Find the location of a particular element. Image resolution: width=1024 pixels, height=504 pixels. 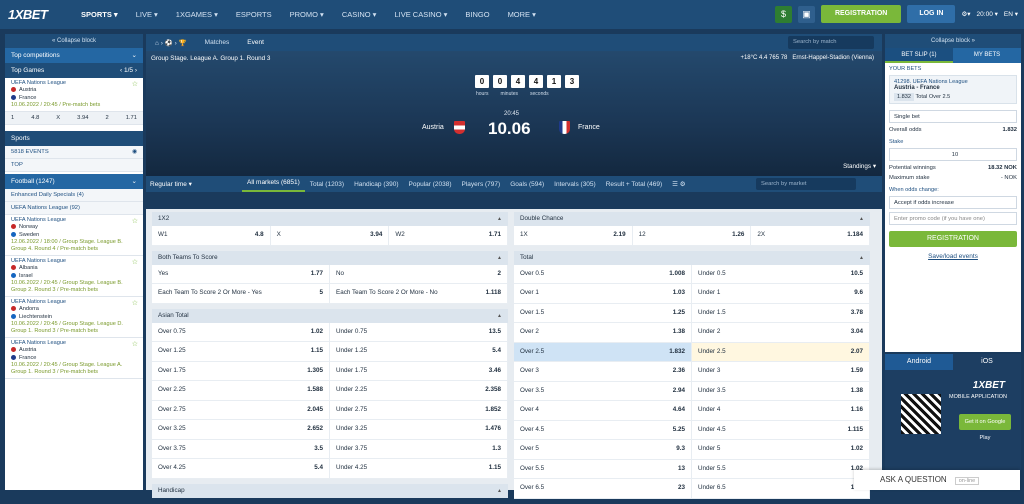

odds-change-select: Accept if odds increase is located at coordinates (953, 202).